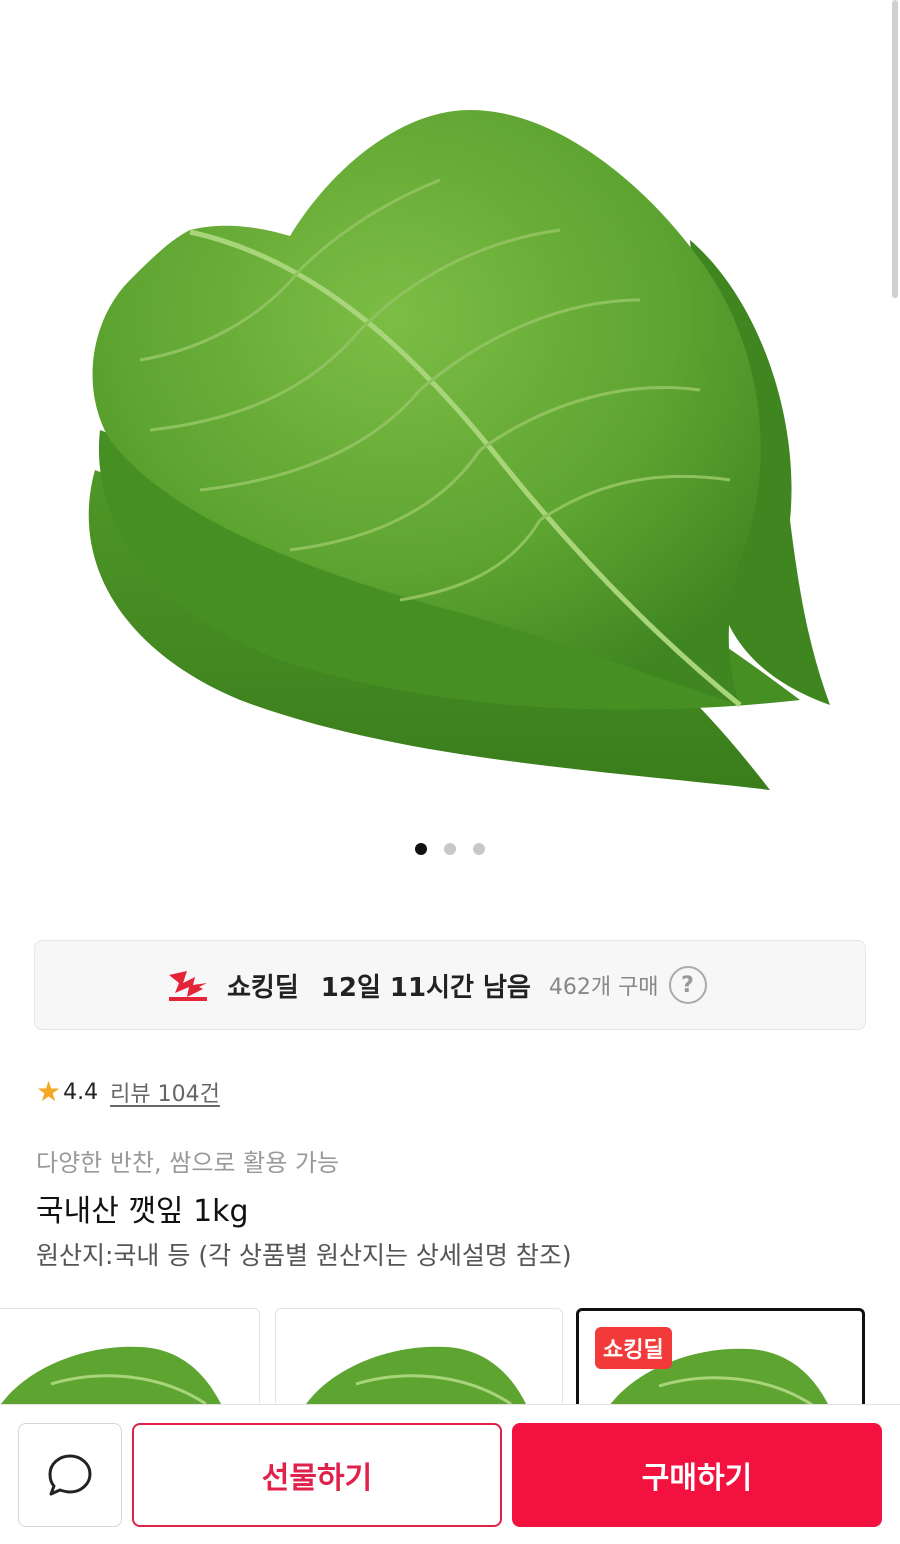  I want to click on chat-button, so click(70, 1475).